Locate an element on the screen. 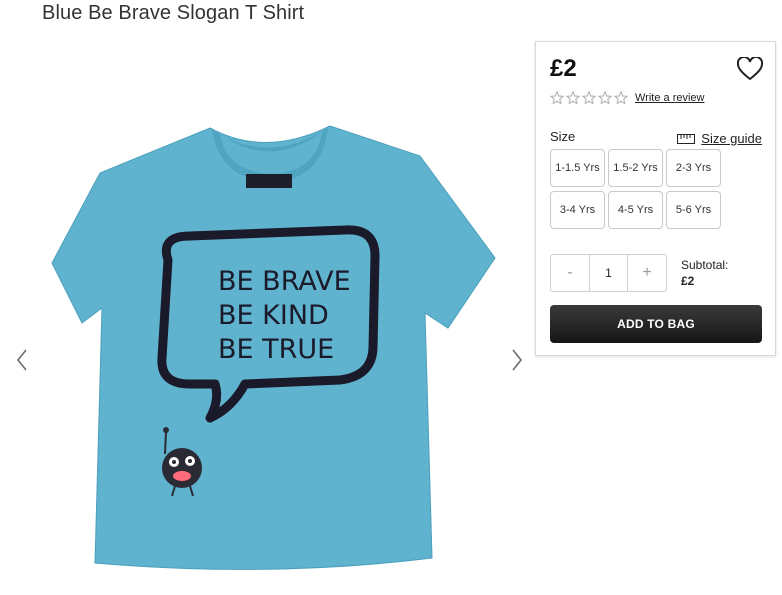 Image resolution: width=782 pixels, height=595 pixels. heart-icon is located at coordinates (750, 69).